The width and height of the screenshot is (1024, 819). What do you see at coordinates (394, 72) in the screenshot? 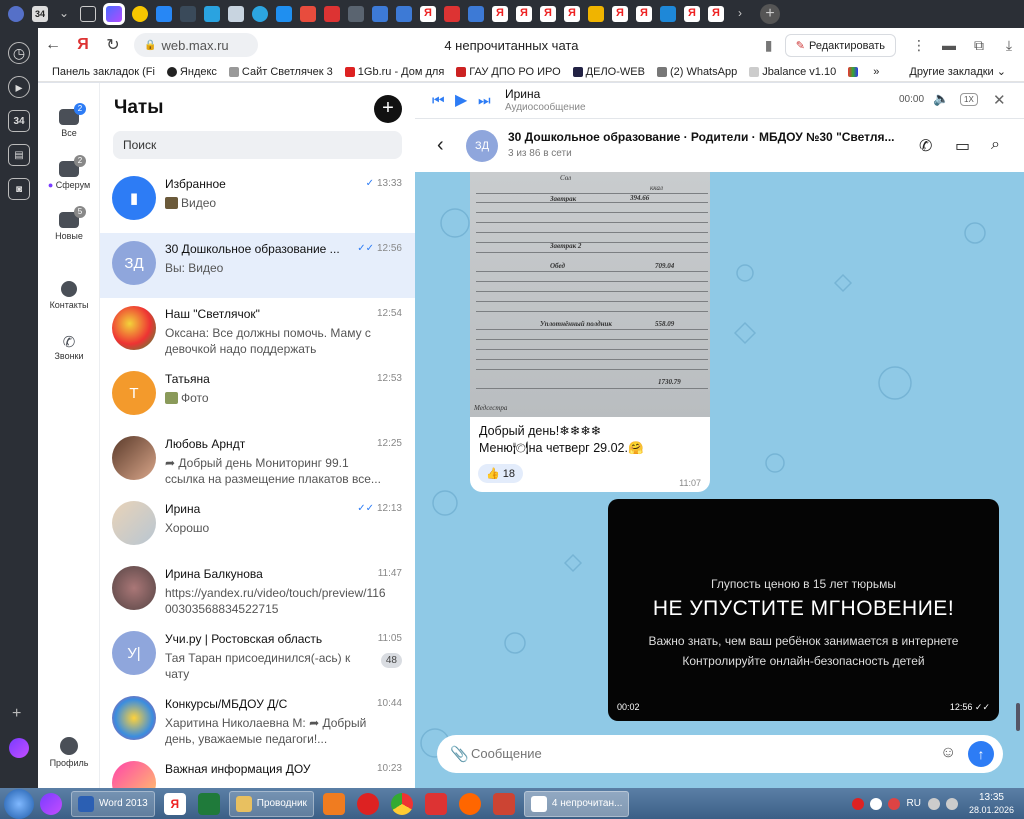
I see `bookmark-item: 1Gb.ru - Дом для` at bounding box center [394, 72].